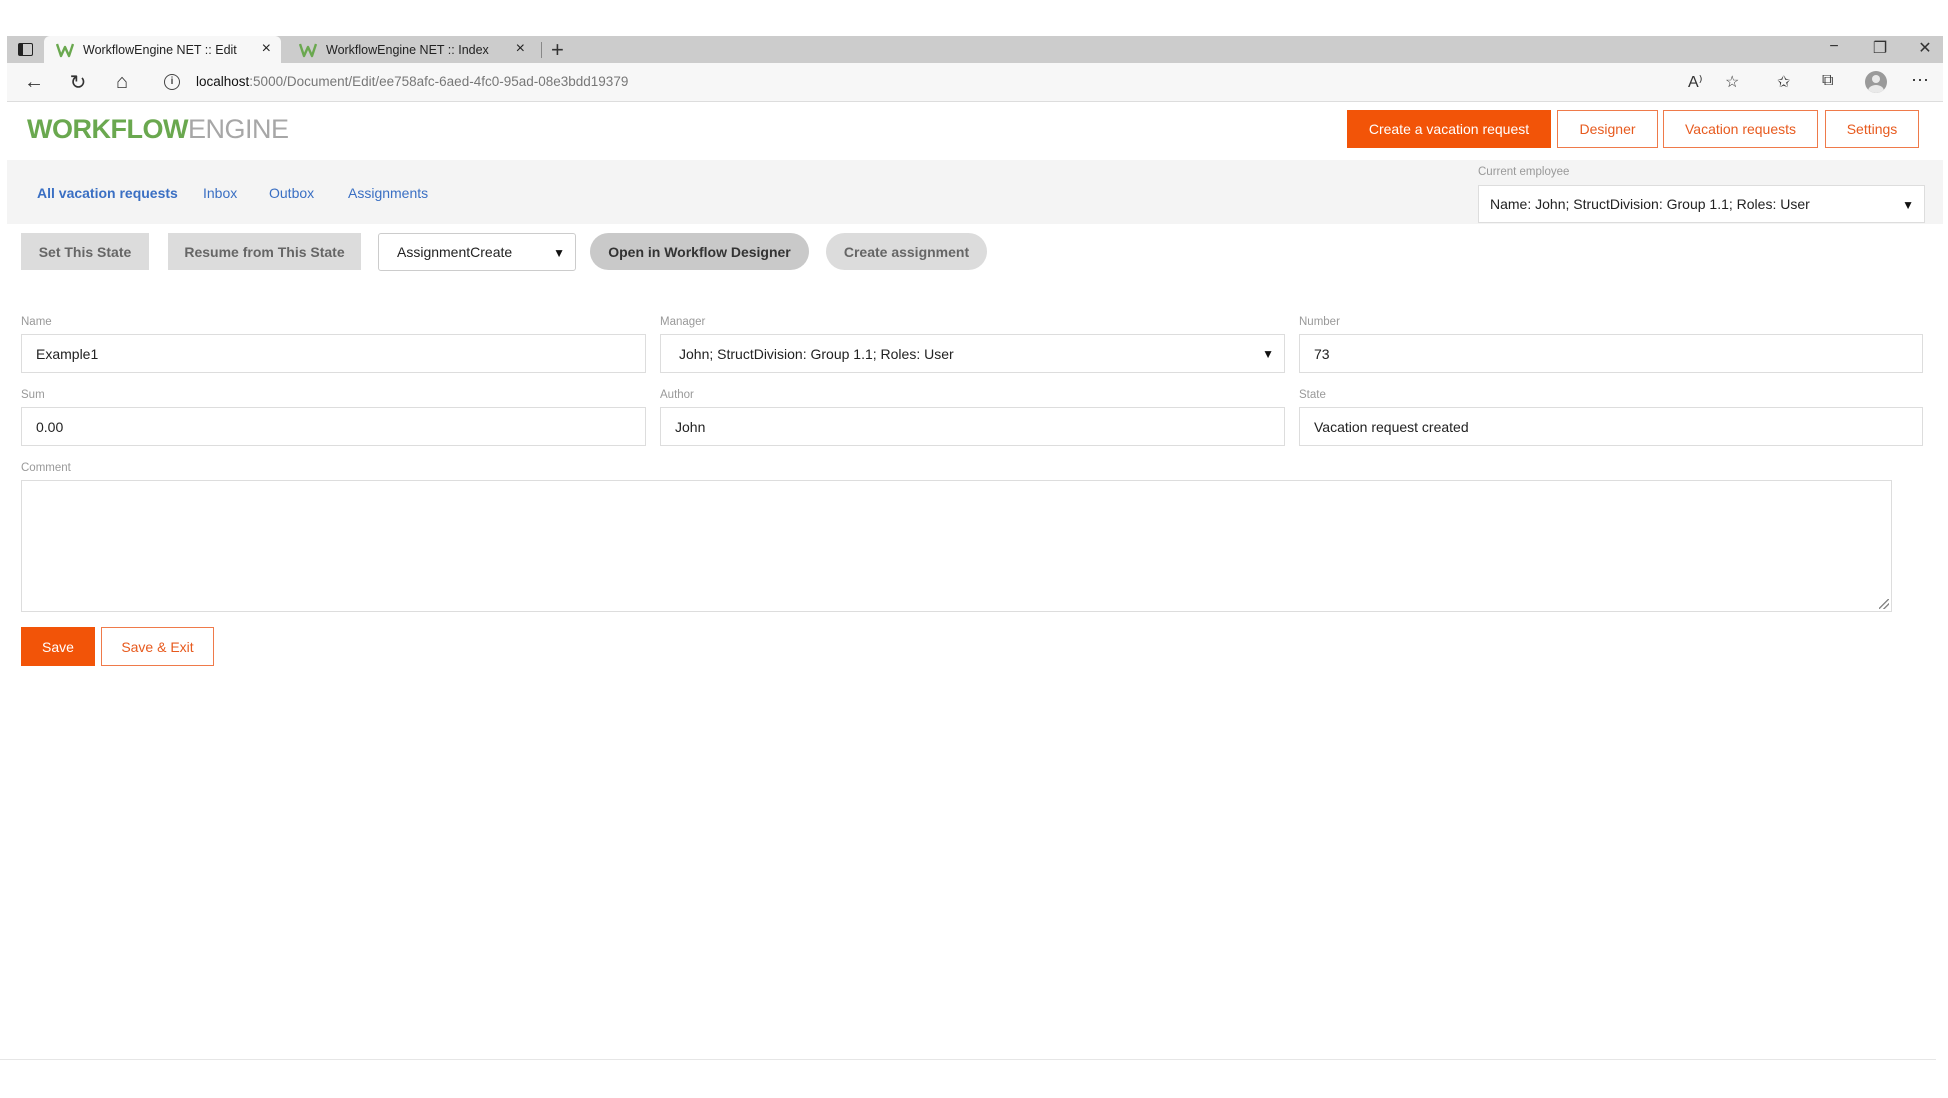 This screenshot has height=1098, width=1948. Describe the element at coordinates (238, 129) in the screenshot. I see `logo-part-engine: ENGINE` at that location.